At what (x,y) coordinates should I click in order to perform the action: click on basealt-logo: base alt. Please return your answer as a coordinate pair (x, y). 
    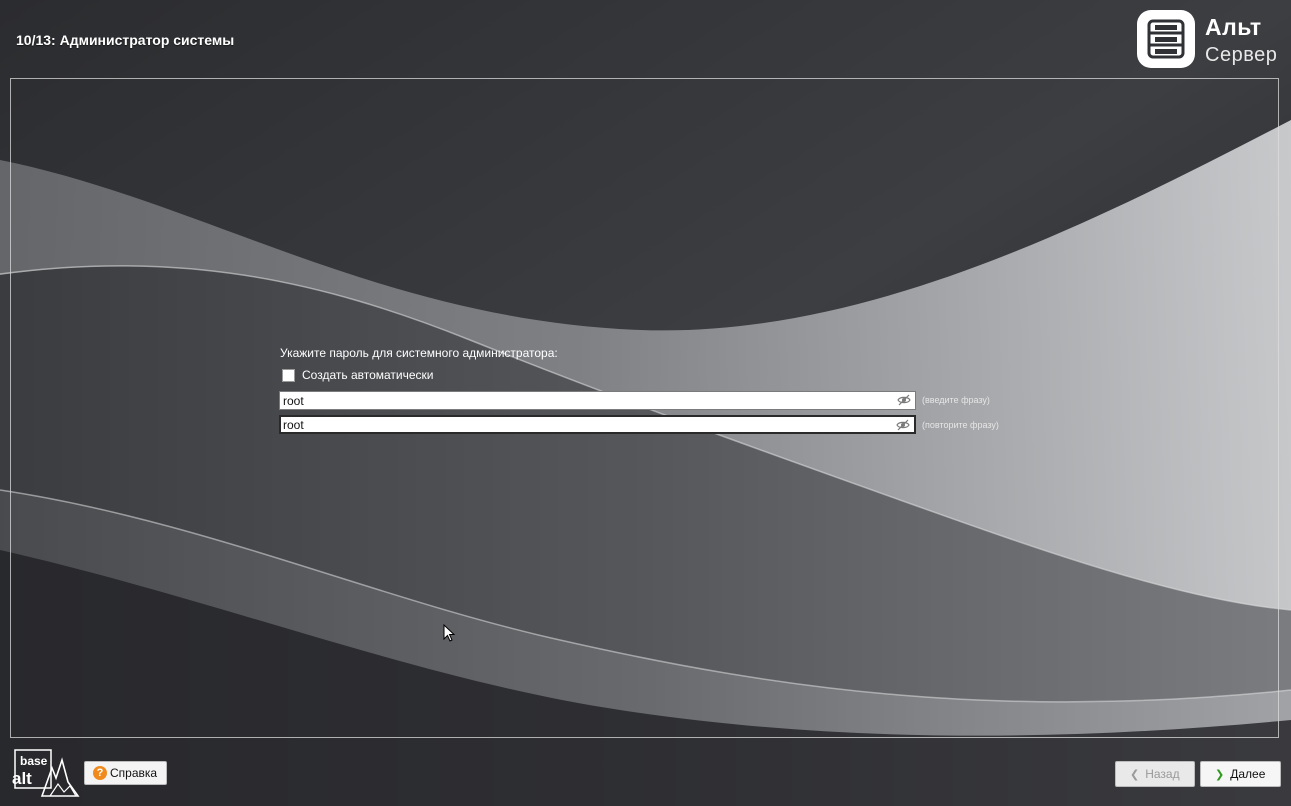
    Looking at the image, I should click on (46, 773).